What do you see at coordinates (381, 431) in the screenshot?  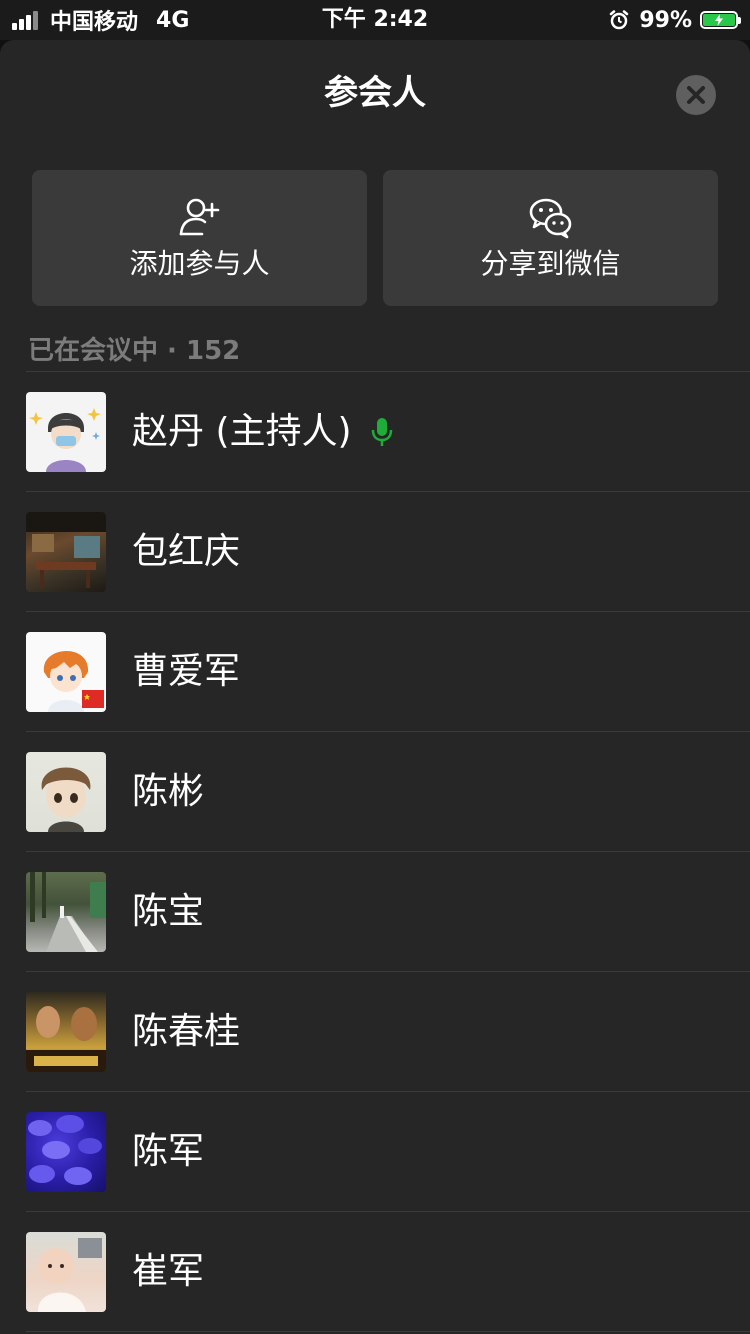 I see `microphone-active-icon` at bounding box center [381, 431].